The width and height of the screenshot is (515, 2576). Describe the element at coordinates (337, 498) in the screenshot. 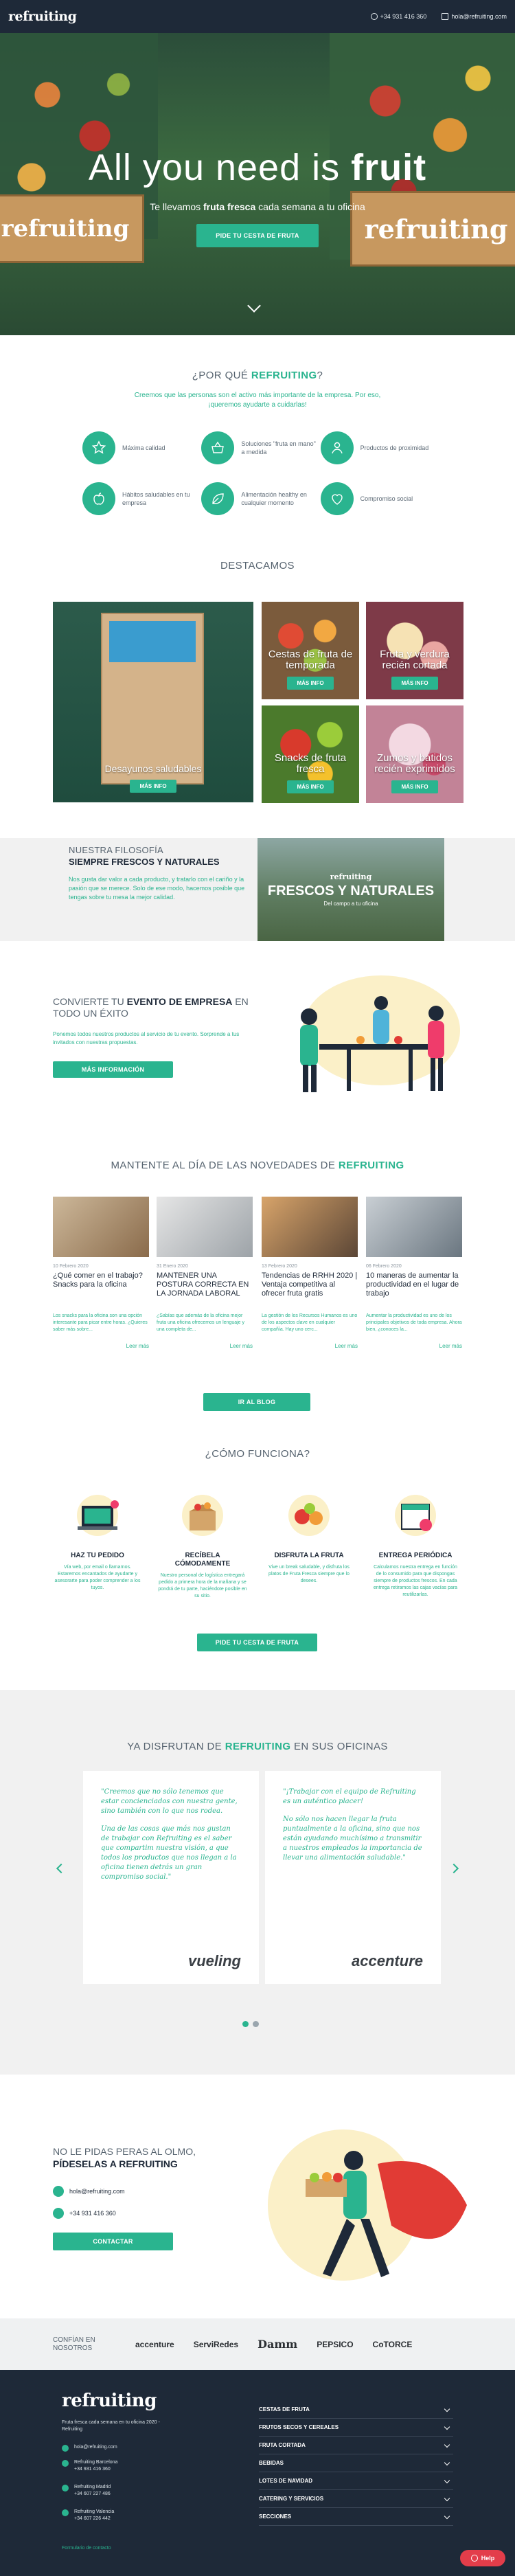

I see `heart-icon` at that location.